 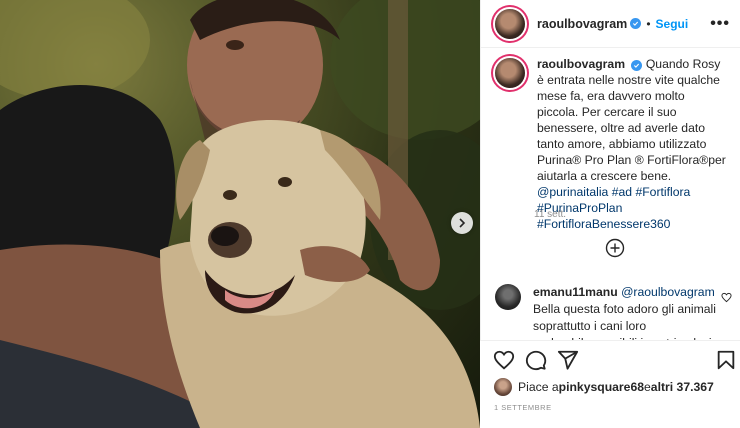 What do you see at coordinates (510, 73) in the screenshot?
I see `caption-avatar` at bounding box center [510, 73].